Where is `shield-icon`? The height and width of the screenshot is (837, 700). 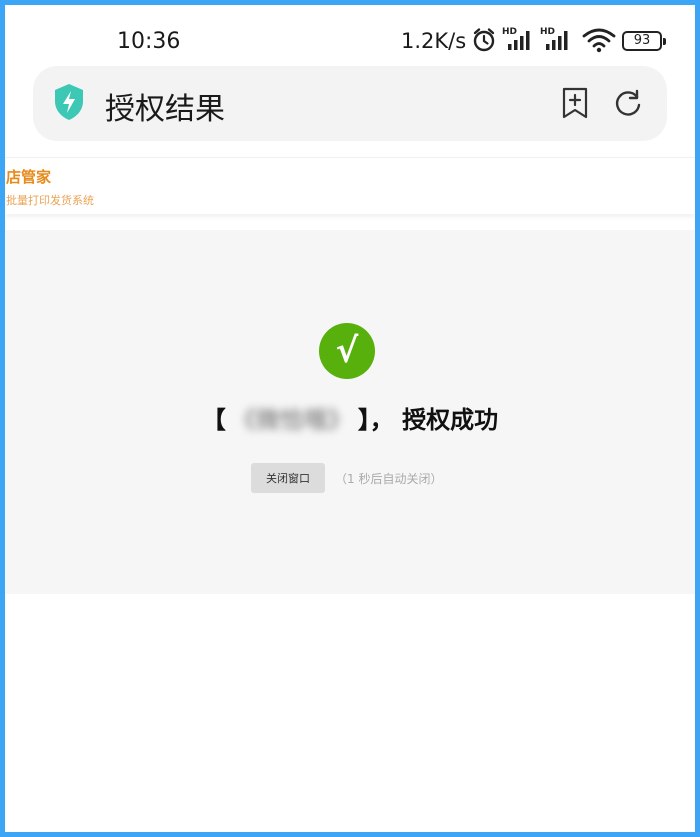 shield-icon is located at coordinates (69, 102).